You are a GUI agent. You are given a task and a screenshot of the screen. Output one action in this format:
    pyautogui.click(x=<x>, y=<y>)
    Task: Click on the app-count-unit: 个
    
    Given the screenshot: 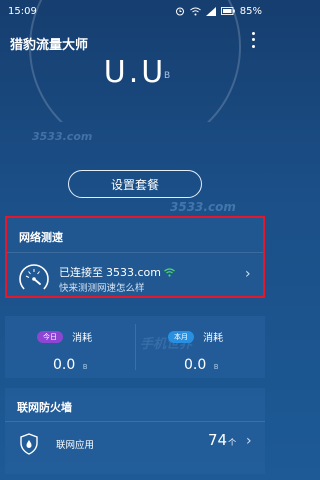 What is the action you would take?
    pyautogui.click(x=232, y=442)
    